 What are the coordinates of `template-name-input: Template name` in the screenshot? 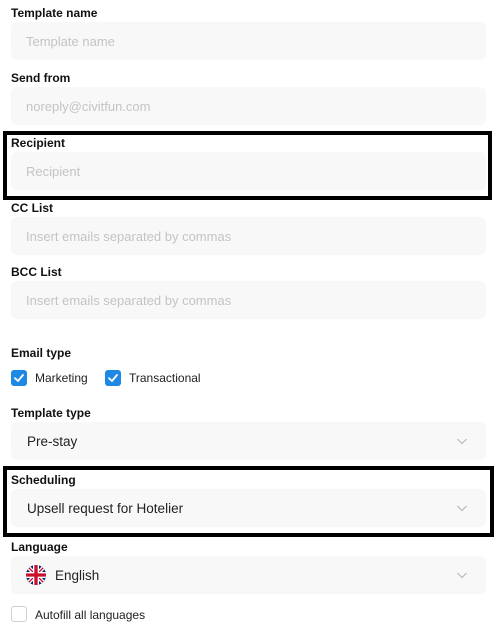 It's located at (248, 41).